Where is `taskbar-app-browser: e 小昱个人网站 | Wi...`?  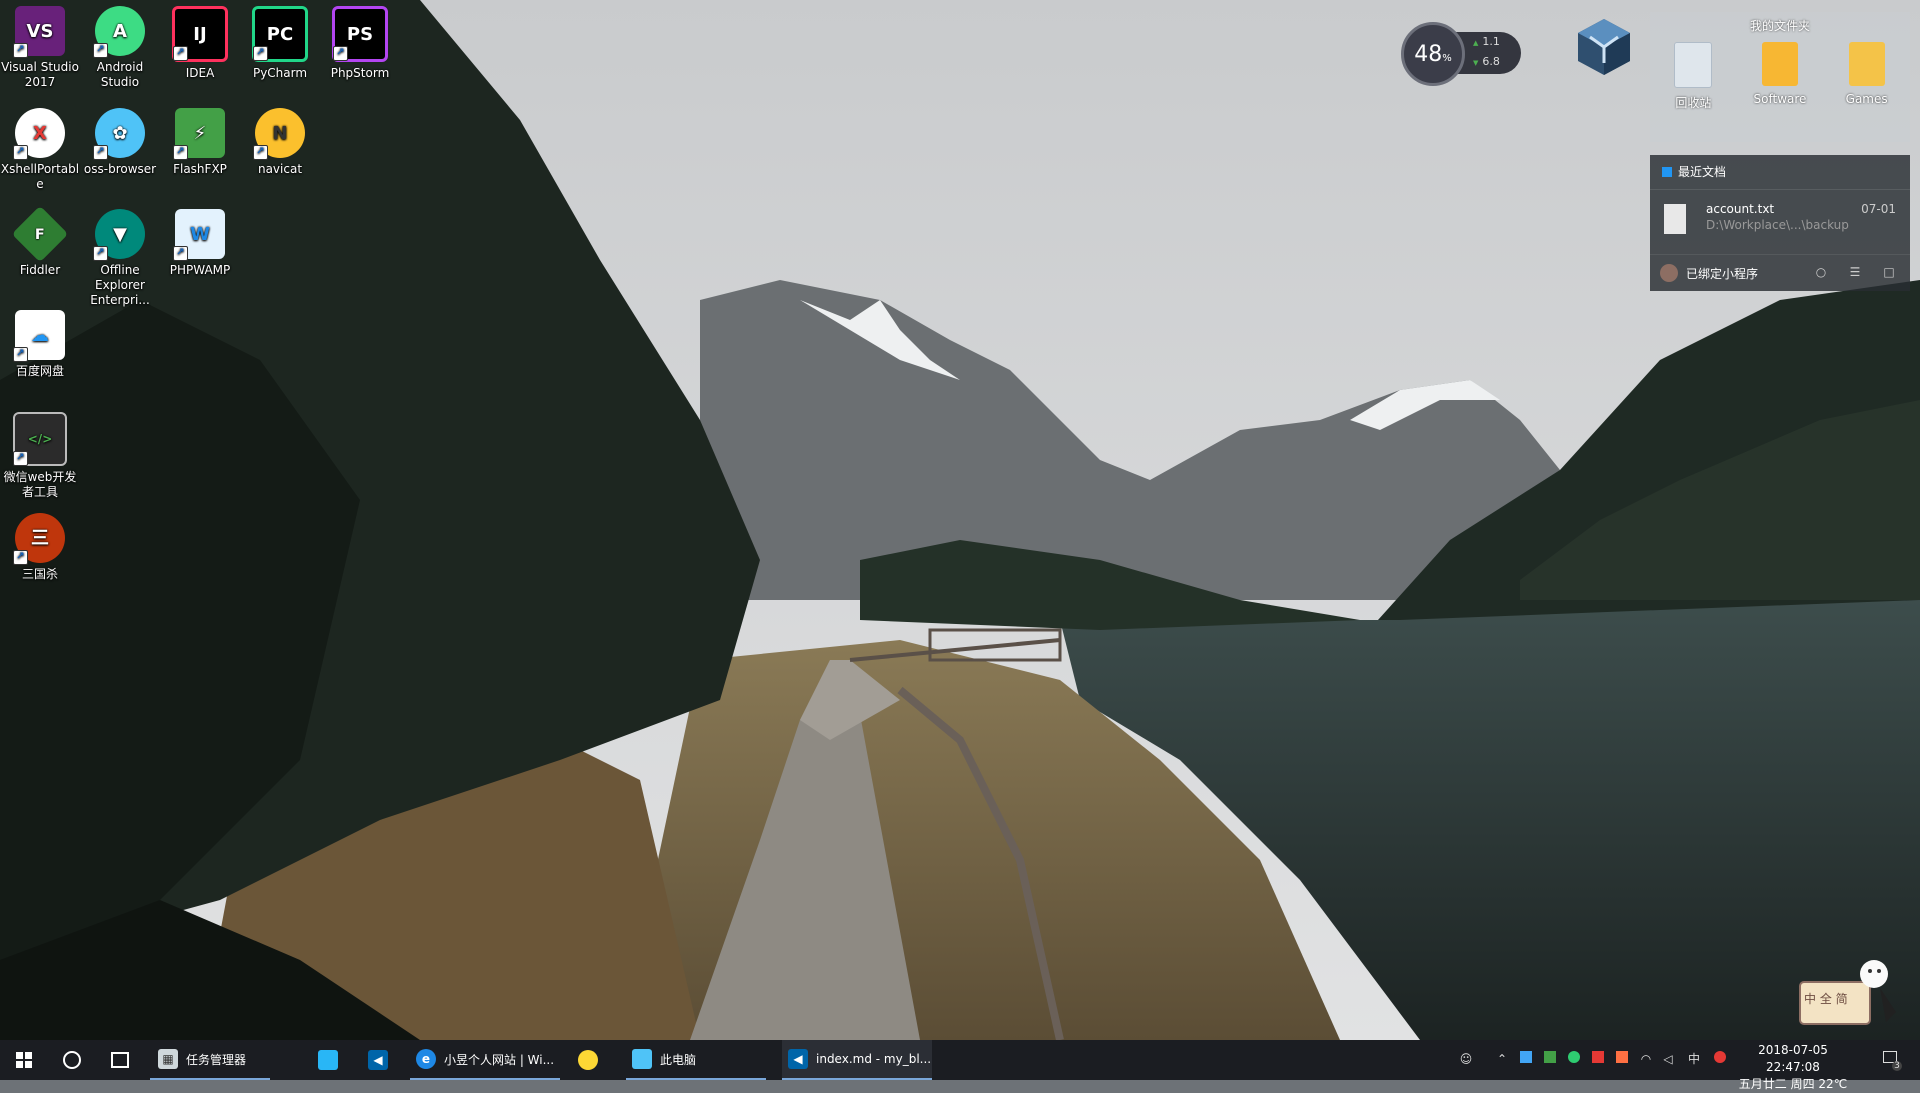
taskbar-app-browser: e 小昱个人网站 | Wi... is located at coordinates (485, 1060).